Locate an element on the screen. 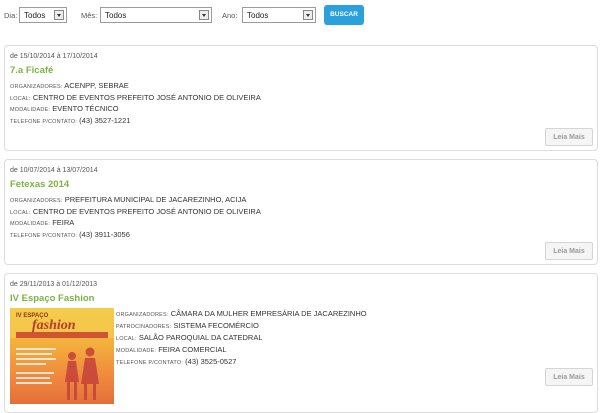 The height and width of the screenshot is (413, 600). event-date: de 10/07/2014 à 13/07/2014 is located at coordinates (54, 170).